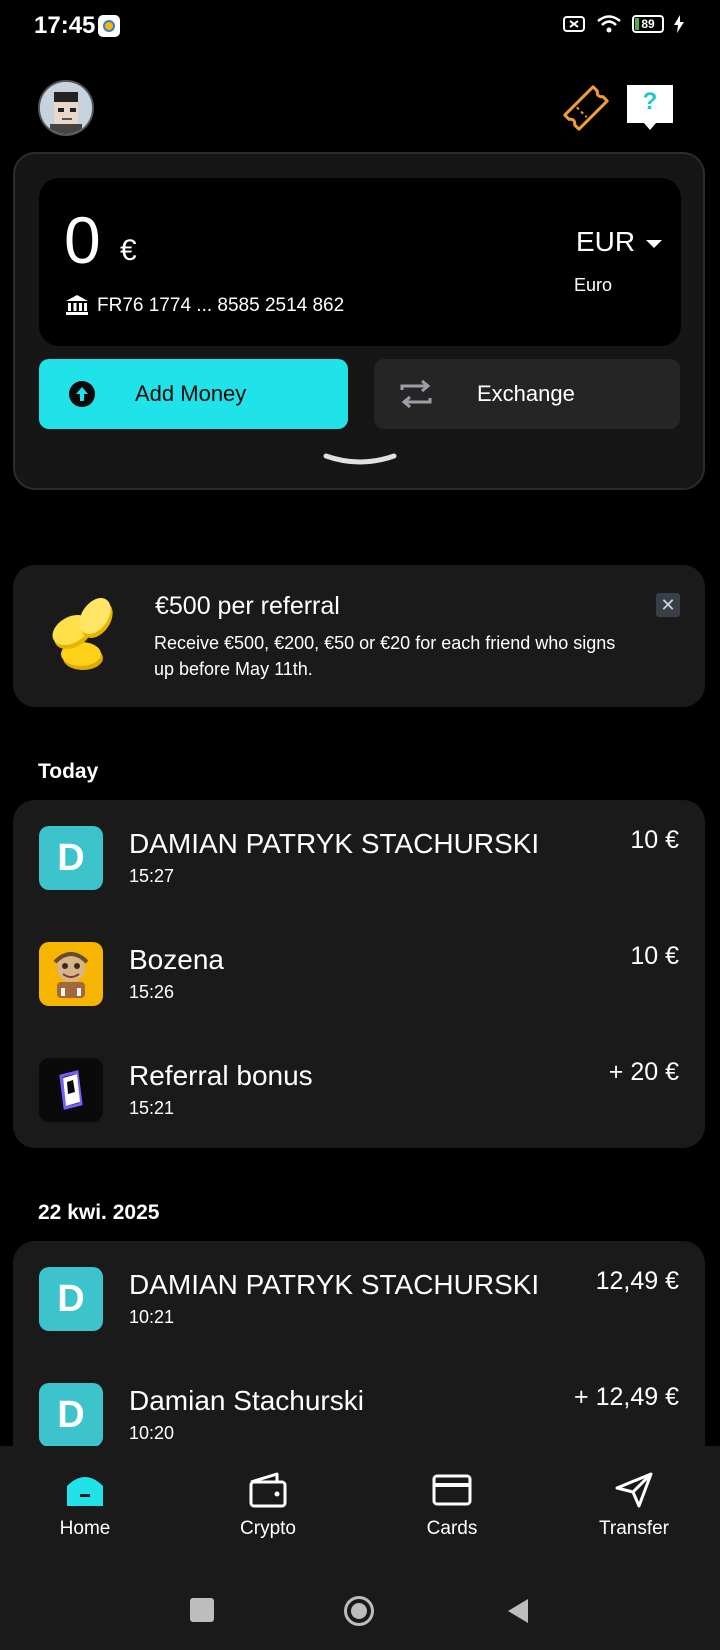 The width and height of the screenshot is (720, 1650). I want to click on nav-home: Home, so click(85, 1505).